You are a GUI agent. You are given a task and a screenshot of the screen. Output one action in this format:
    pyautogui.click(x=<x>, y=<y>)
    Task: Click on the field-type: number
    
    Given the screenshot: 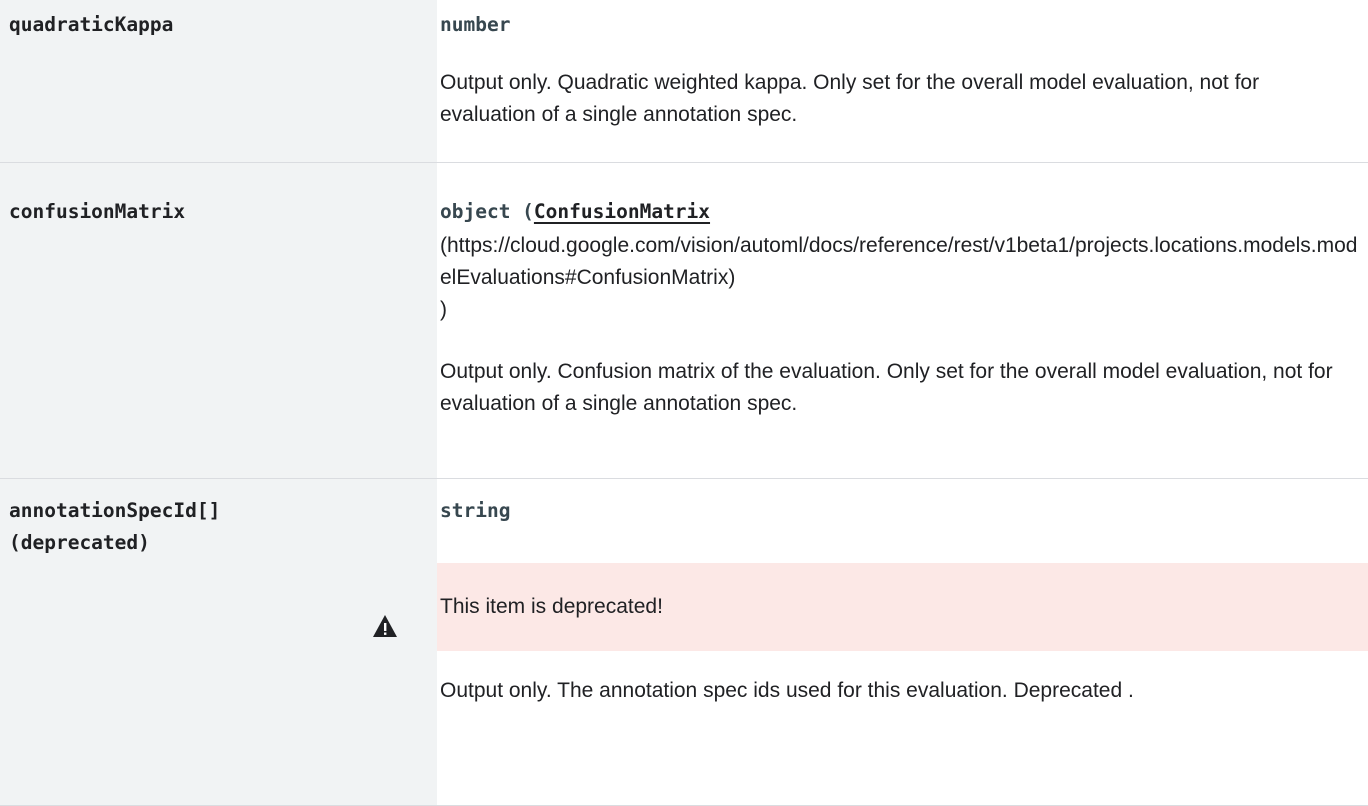 What is the action you would take?
    pyautogui.click(x=475, y=24)
    